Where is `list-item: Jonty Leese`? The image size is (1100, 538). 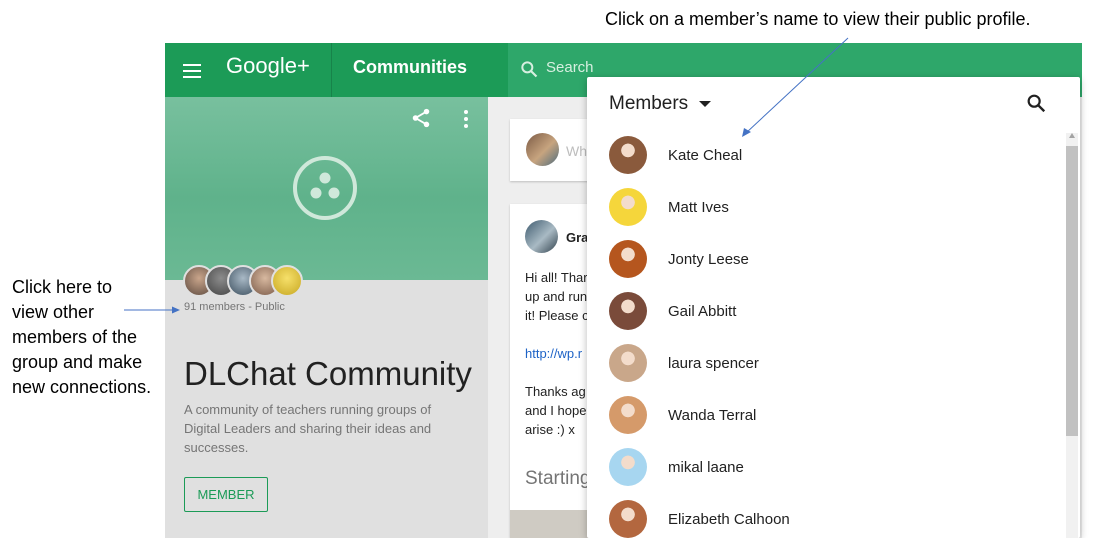 list-item: Jonty Leese is located at coordinates (826, 259).